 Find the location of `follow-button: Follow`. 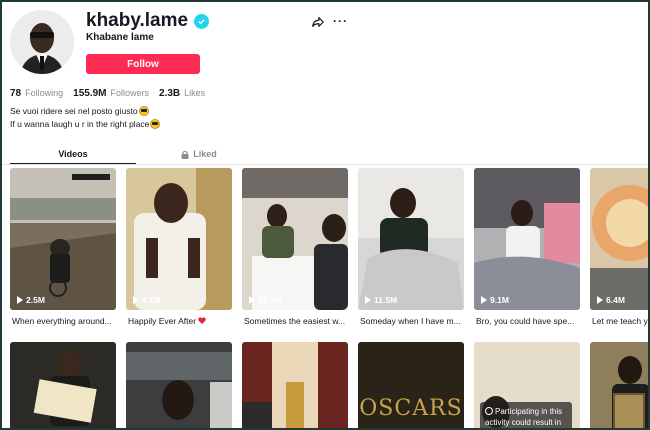

follow-button: Follow is located at coordinates (143, 64).